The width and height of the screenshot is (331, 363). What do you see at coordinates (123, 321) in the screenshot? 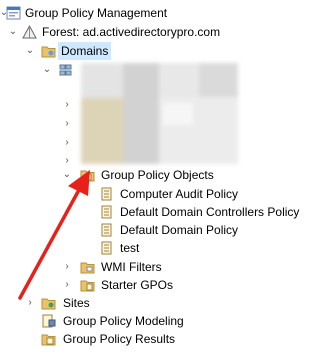
I see `tree-label: Group Policy Modeling` at bounding box center [123, 321].